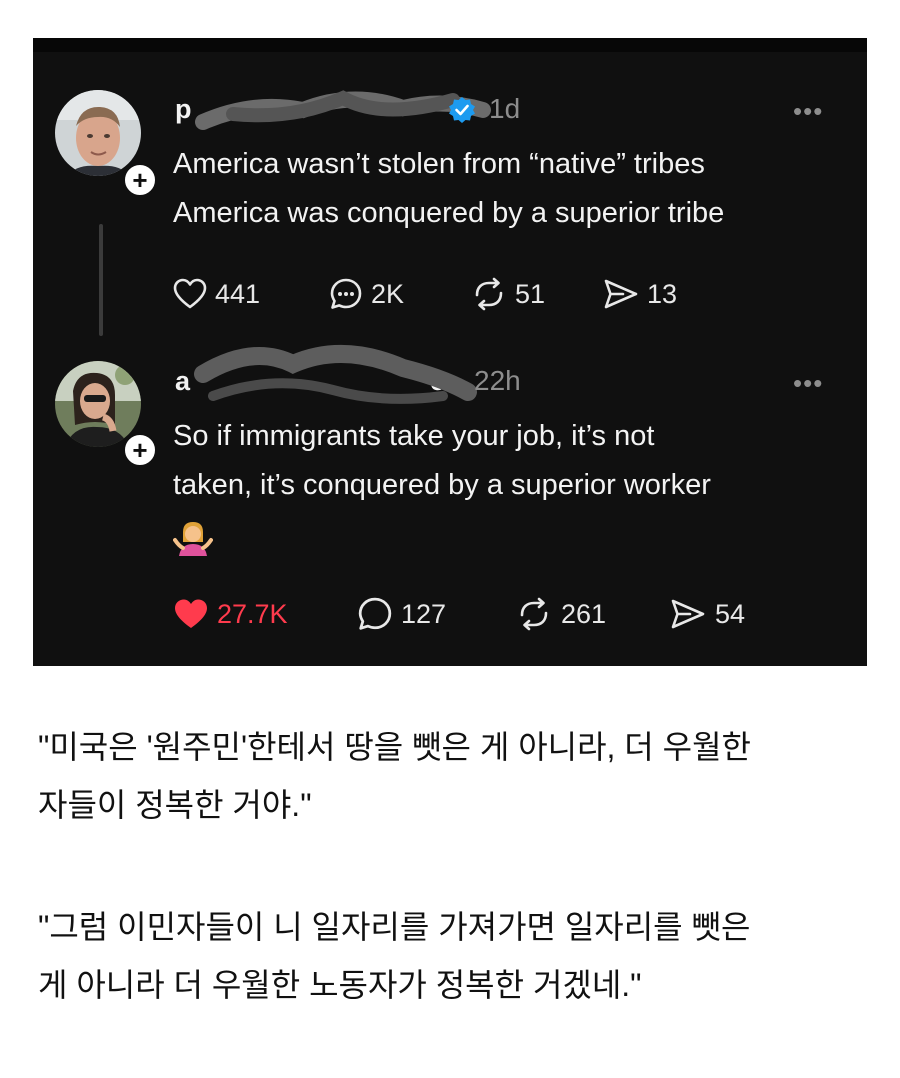  What do you see at coordinates (640, 294) in the screenshot?
I see `share-button: 13` at bounding box center [640, 294].